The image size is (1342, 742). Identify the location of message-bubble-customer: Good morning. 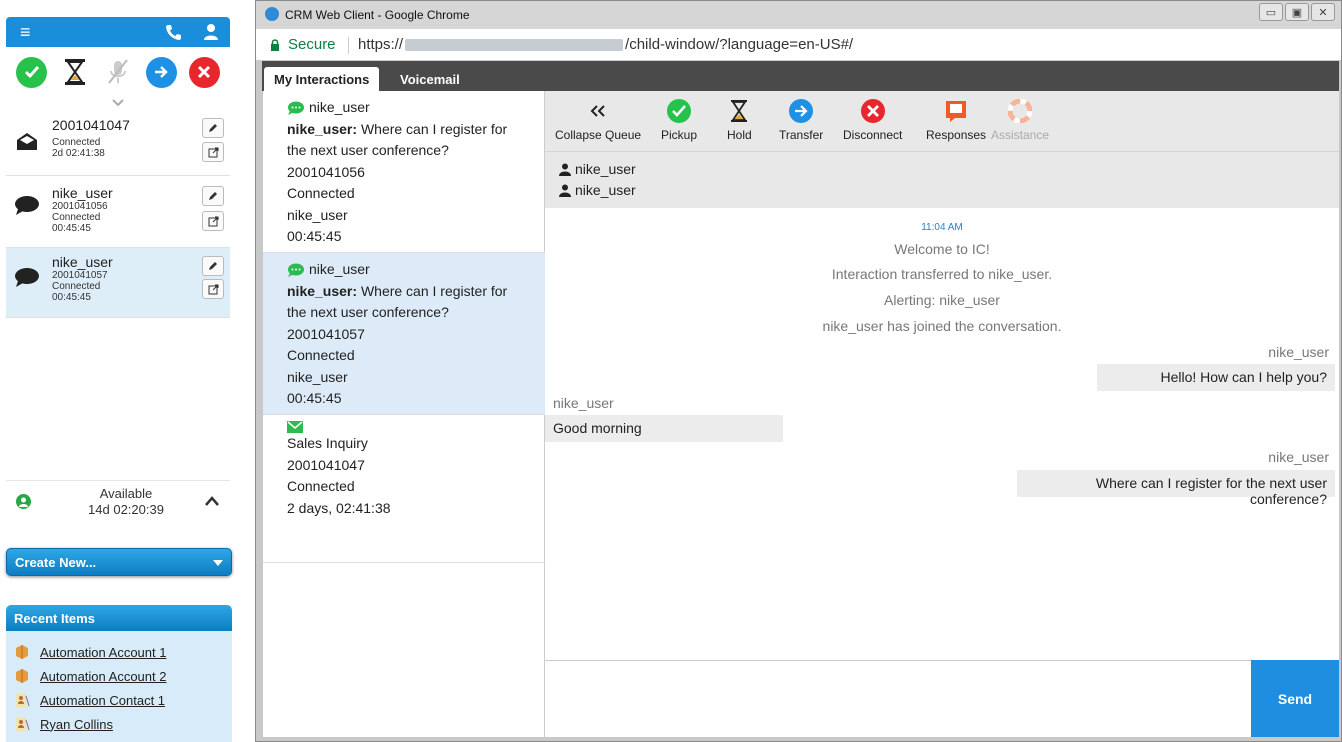
(664, 428).